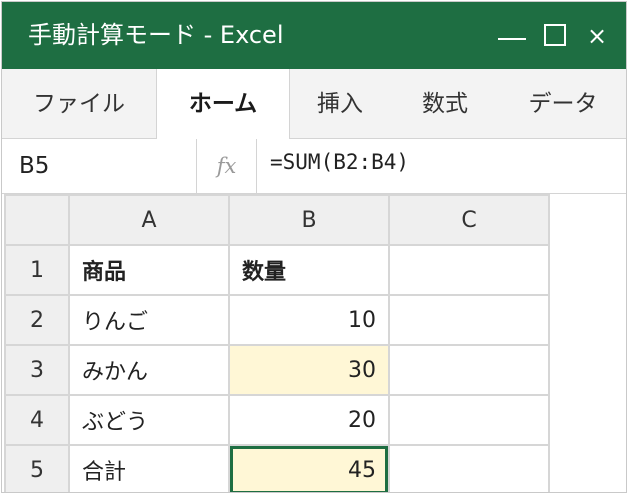  What do you see at coordinates (309, 370) in the screenshot?
I see `cell-b3: 30` at bounding box center [309, 370].